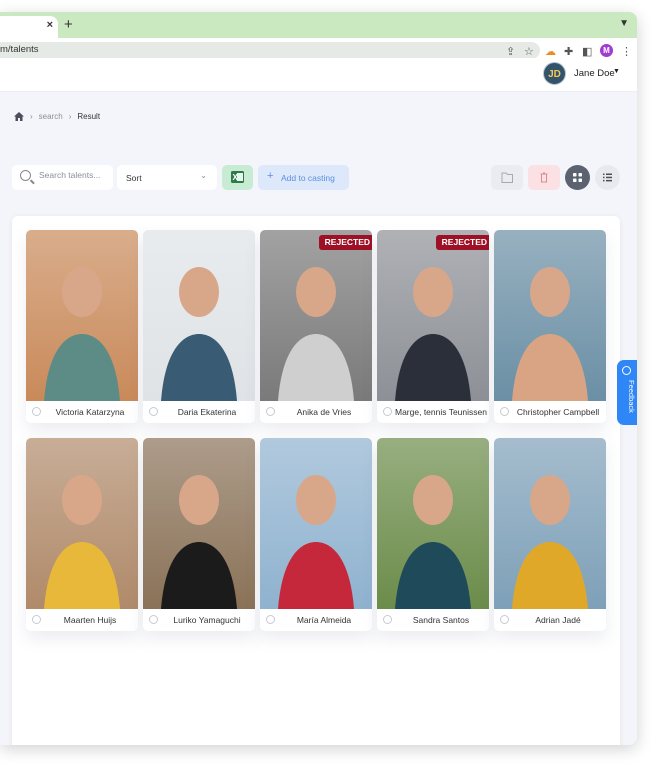  I want to click on breadcrumb-search: search, so click(51, 116).